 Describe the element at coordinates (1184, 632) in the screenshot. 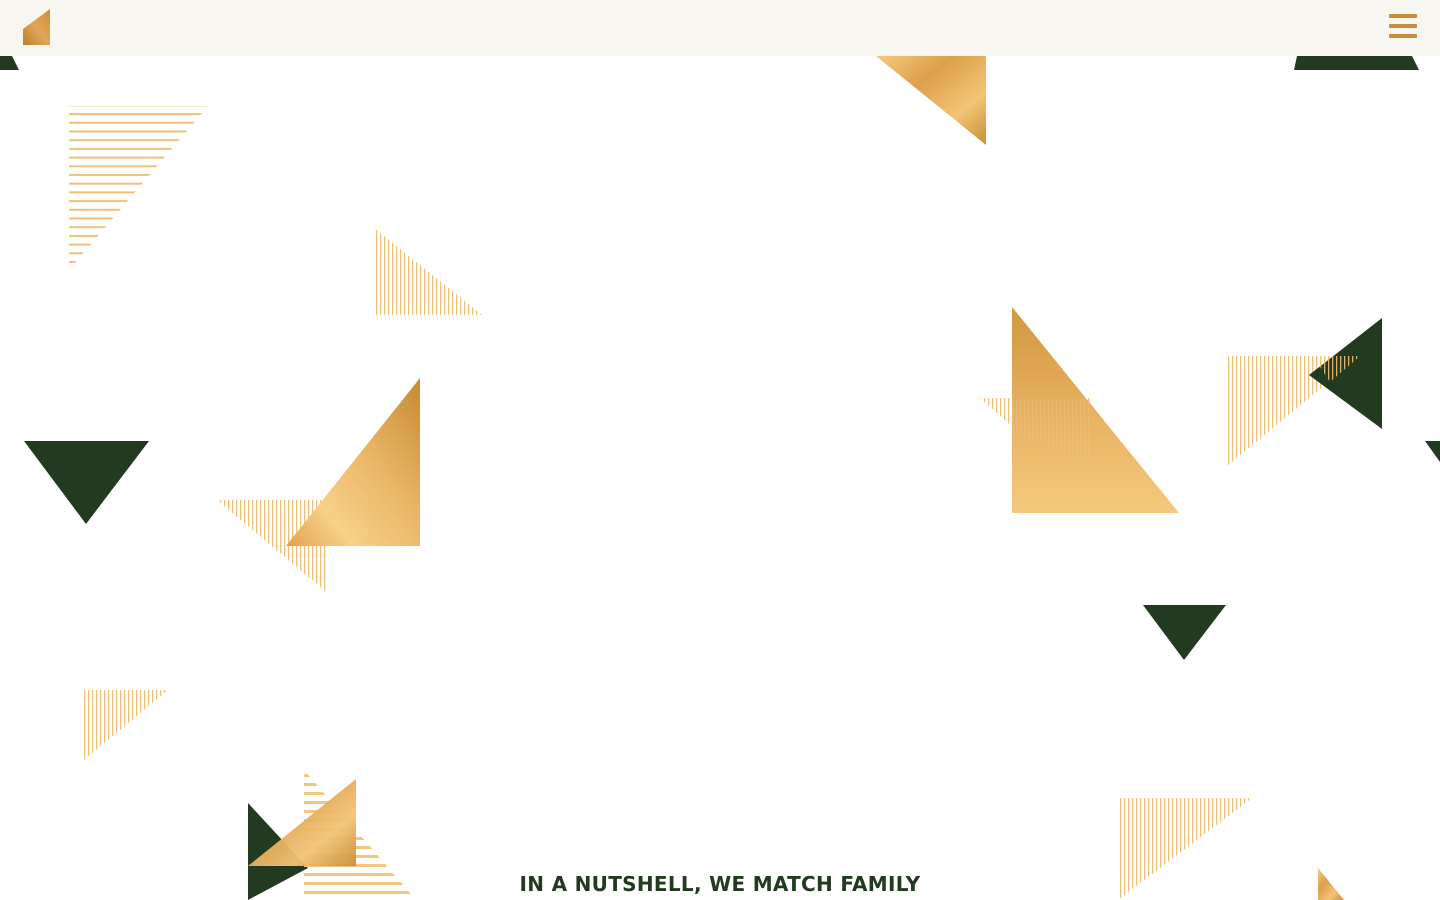

I see `green-triangle-right-lower` at that location.